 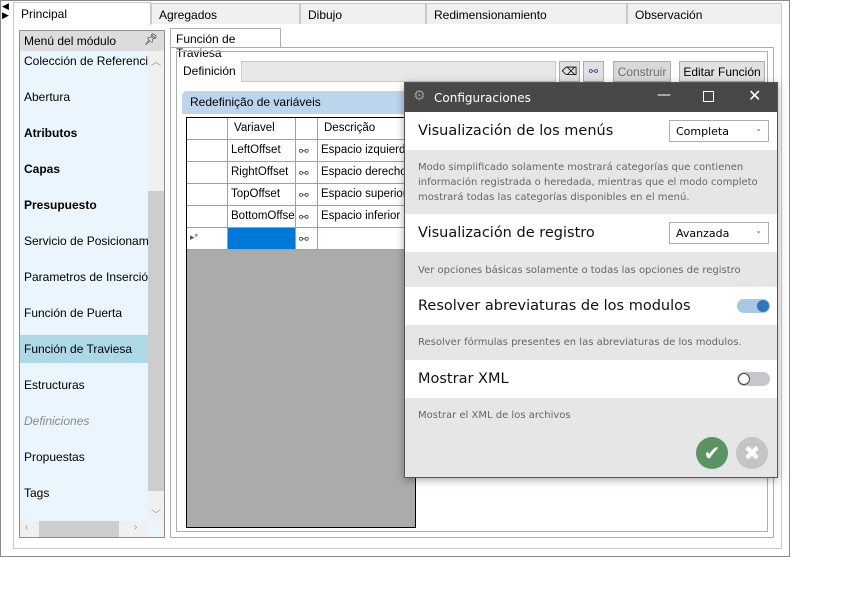 What do you see at coordinates (325, 15) in the screenshot?
I see `tab-label: Dibujo` at bounding box center [325, 15].